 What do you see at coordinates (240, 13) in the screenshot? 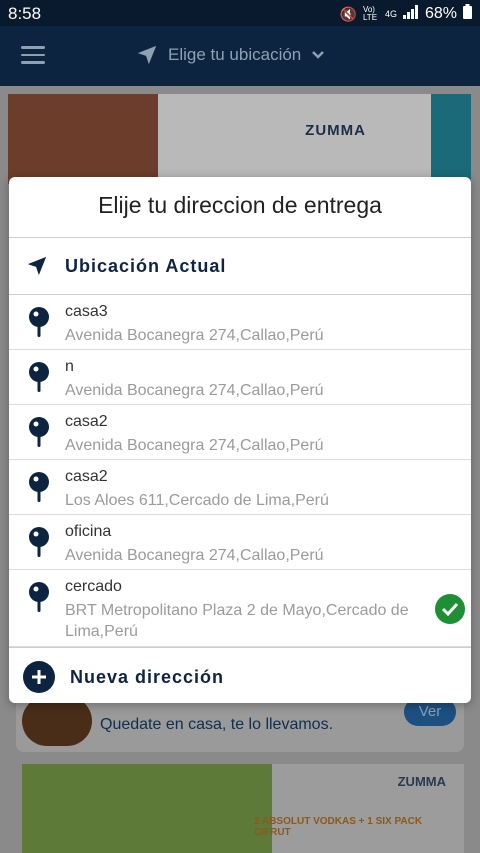
I see `status-bar: 8:58 🔇 Vo) LTE 4G 68%` at bounding box center [240, 13].